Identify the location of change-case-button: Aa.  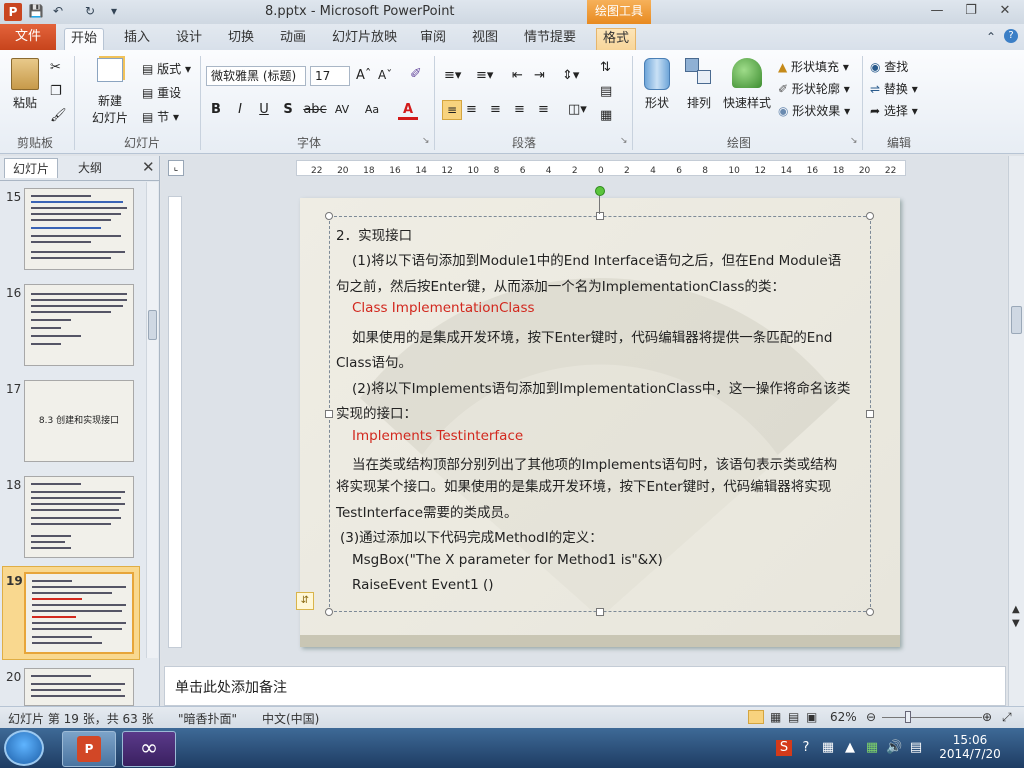
(372, 110).